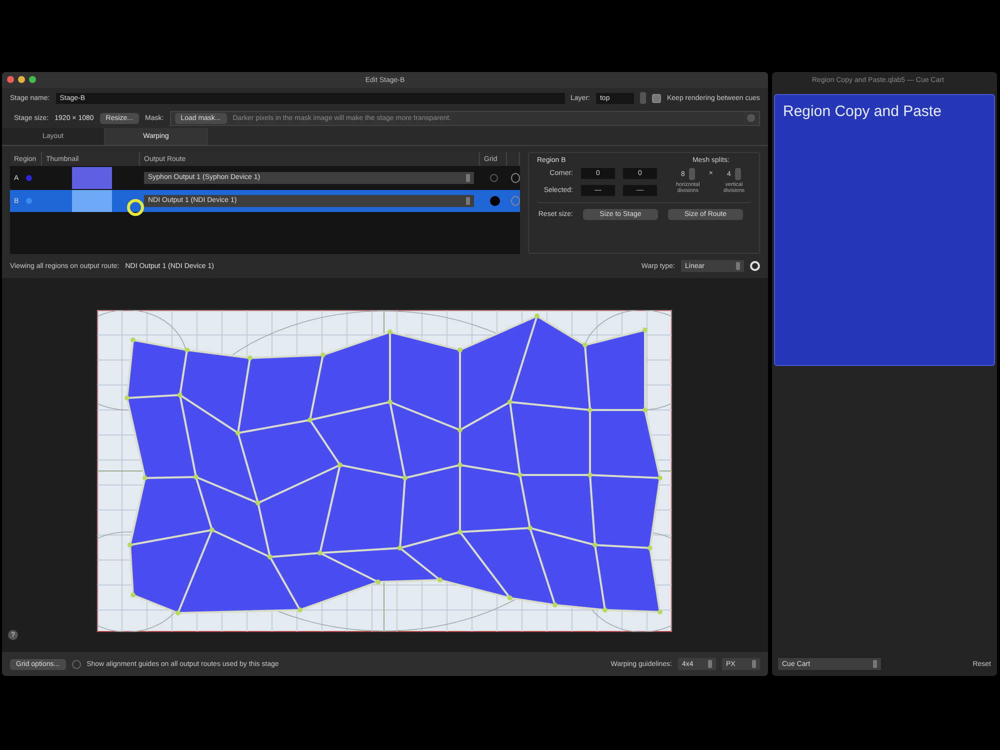 Image resolution: width=1000 pixels, height=750 pixels. I want to click on close-icon, so click(10, 79).